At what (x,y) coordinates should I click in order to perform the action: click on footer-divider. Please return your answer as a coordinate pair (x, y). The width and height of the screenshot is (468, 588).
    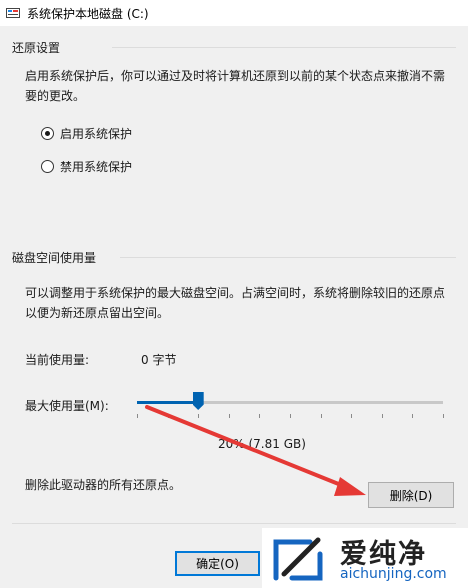
    Looking at the image, I should click on (234, 523).